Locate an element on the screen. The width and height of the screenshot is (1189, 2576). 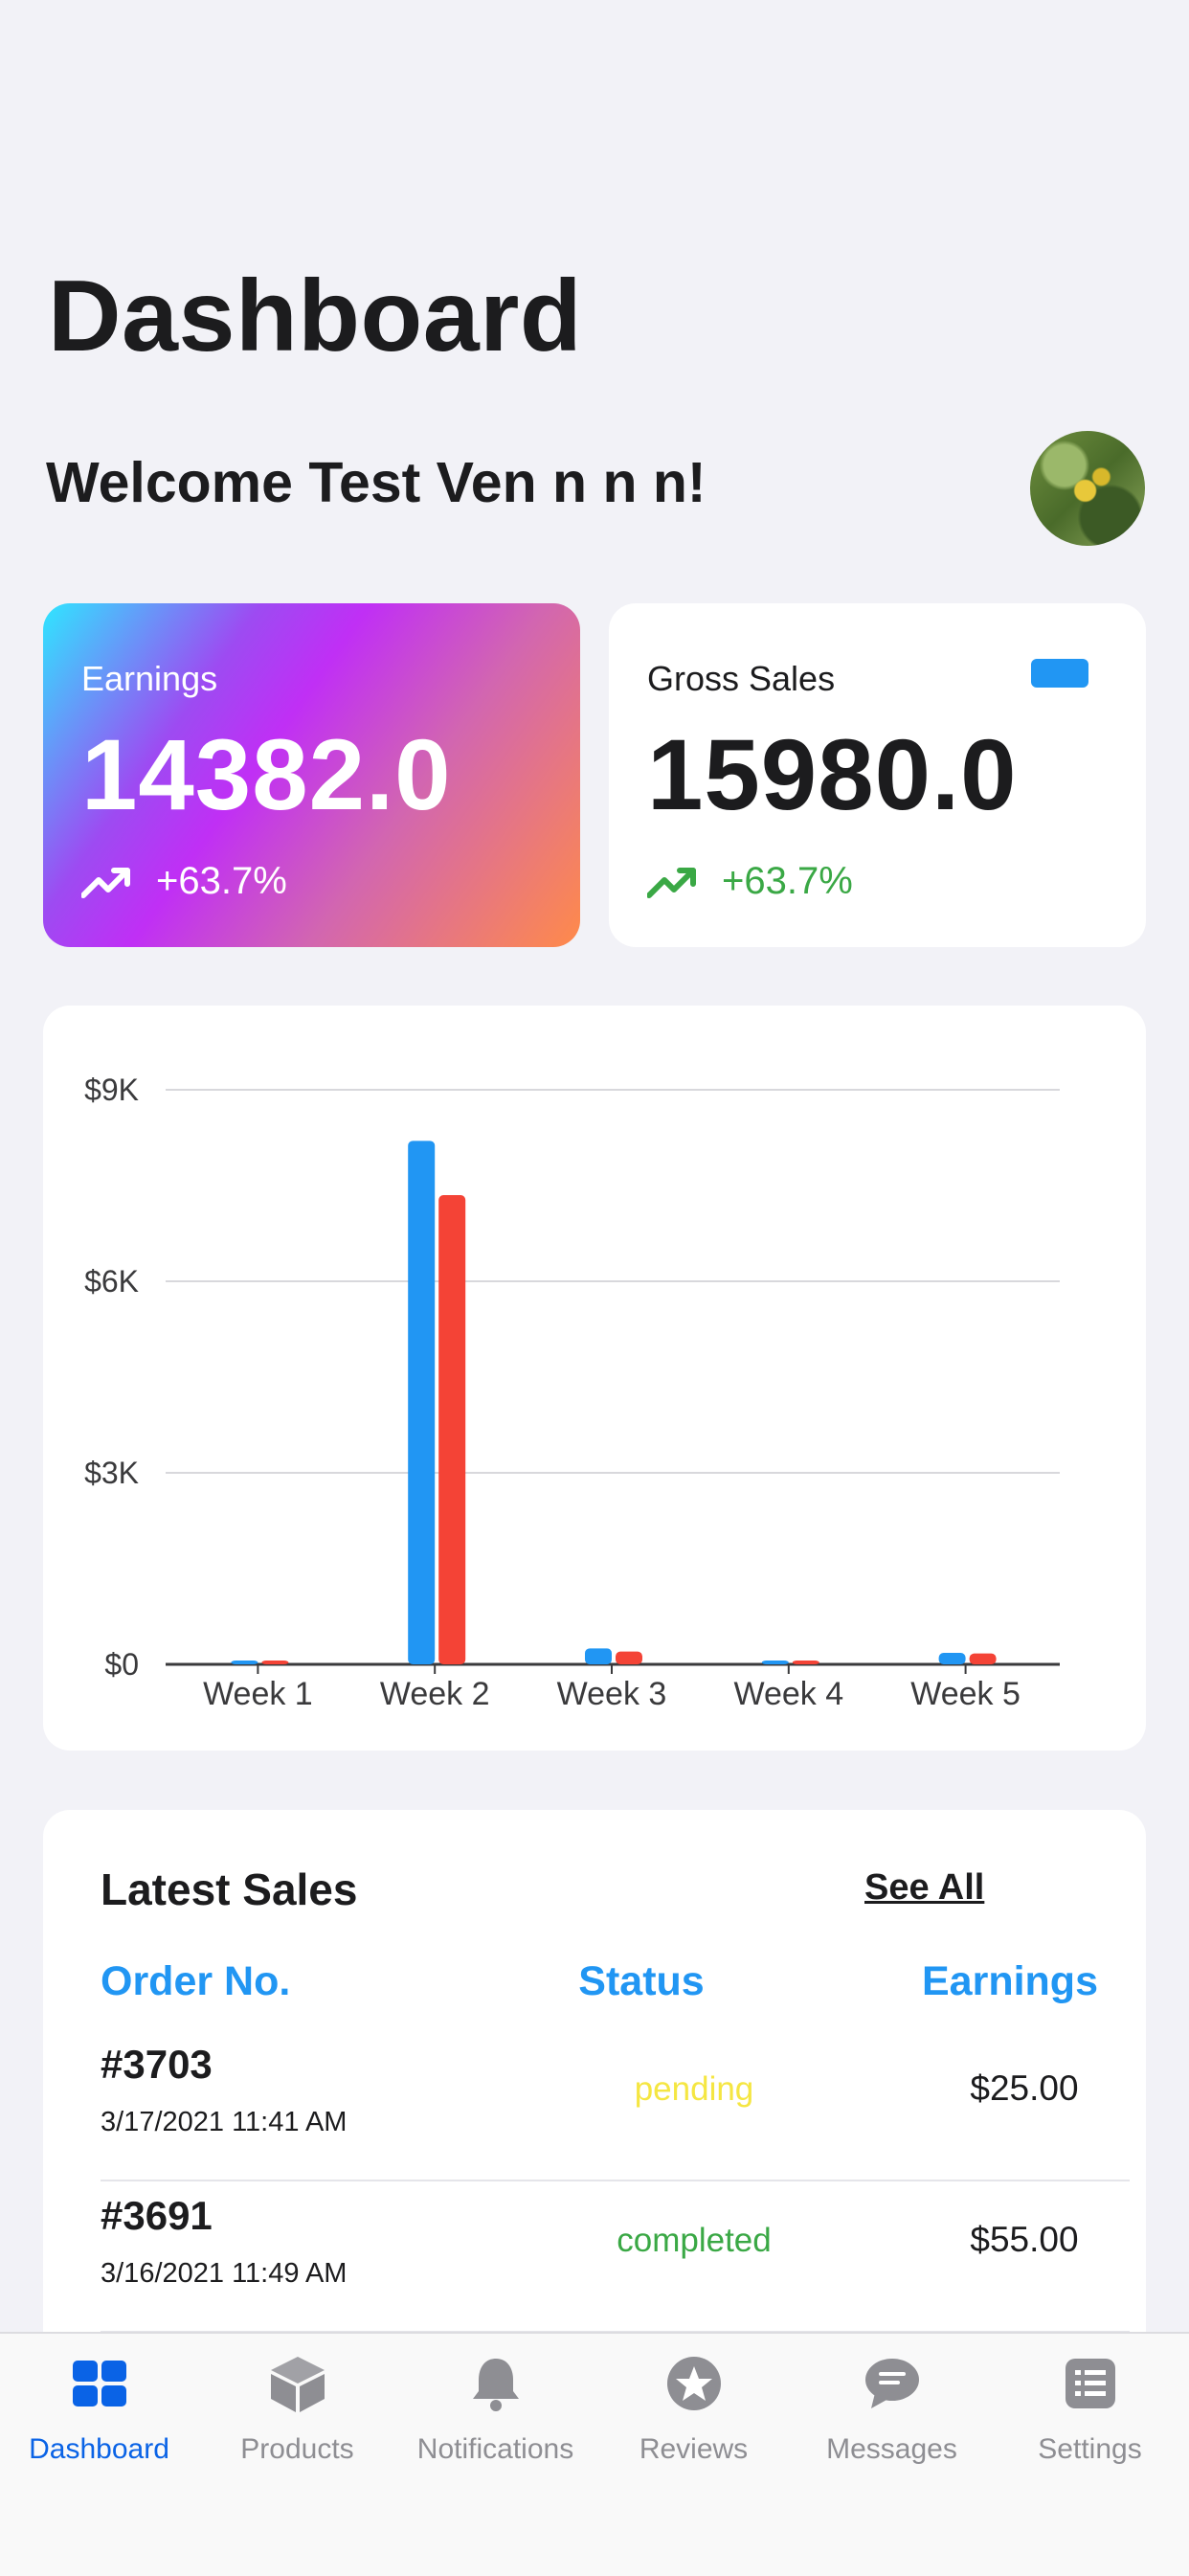
table-row: #3703 3/17/2021 11:41 AM pending $25.00 is located at coordinates (615, 2105).